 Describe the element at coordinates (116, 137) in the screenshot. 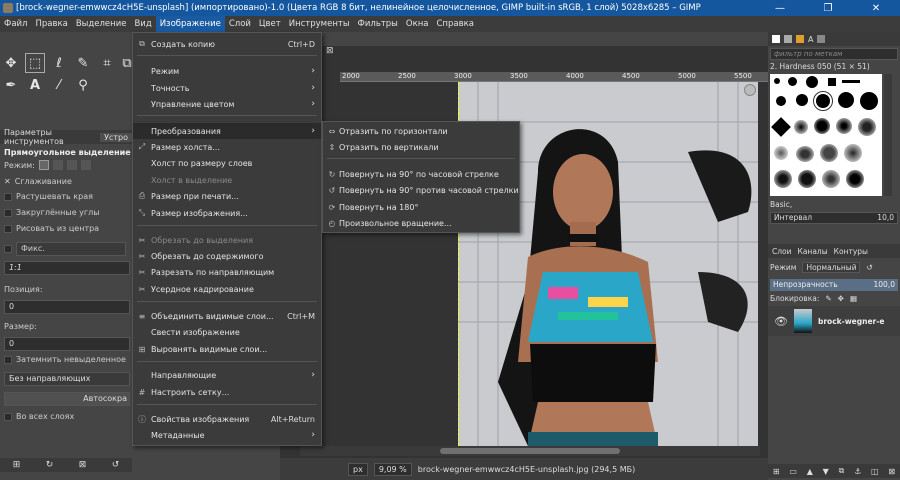

I see `tab-device-status: Устро` at that location.